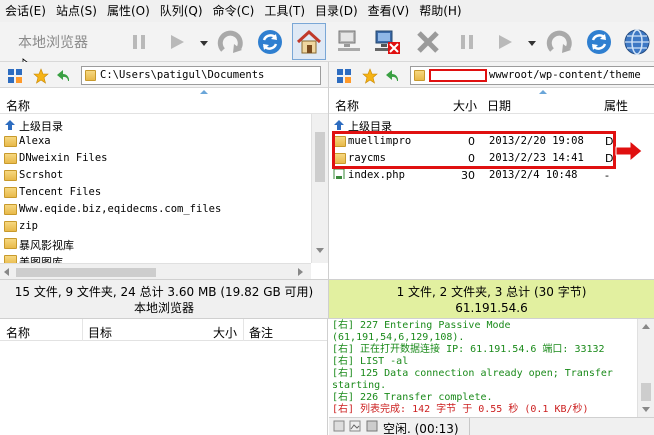 The image size is (654, 435). What do you see at coordinates (128, 11) in the screenshot?
I see `menu-properties: 属性(O)` at bounding box center [128, 11].